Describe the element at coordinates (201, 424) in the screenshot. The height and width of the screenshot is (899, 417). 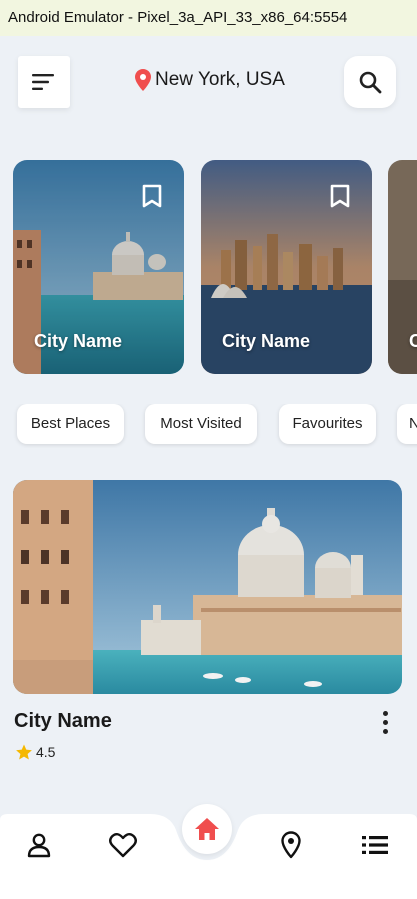
I see `chip-most-visited: Most Visited` at that location.